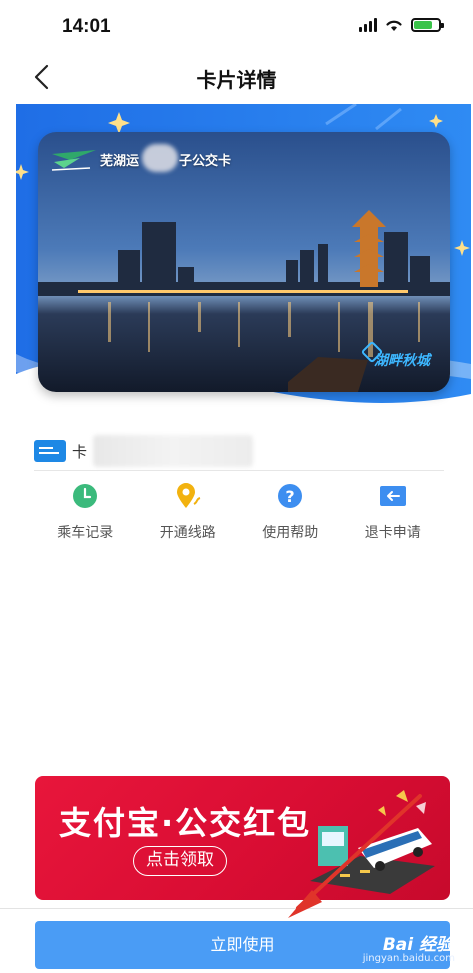  I want to click on card-watermark: 湖畔秋城, so click(402, 361).